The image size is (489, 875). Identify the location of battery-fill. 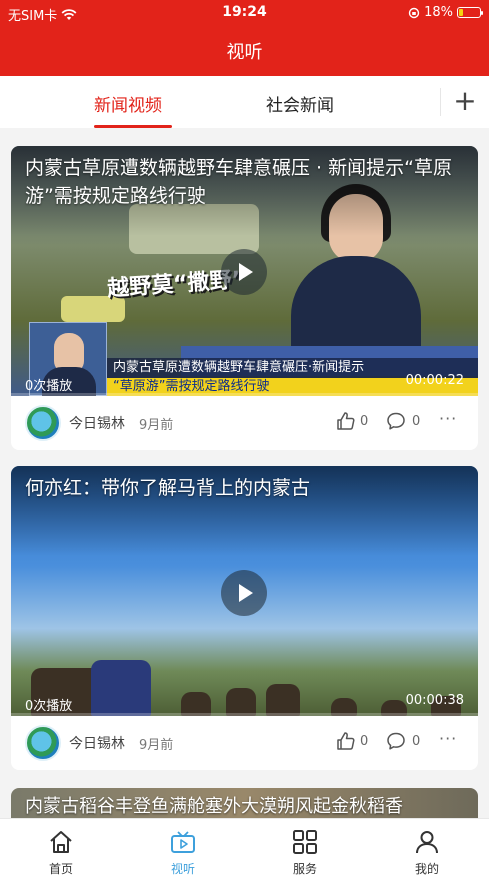
(461, 12).